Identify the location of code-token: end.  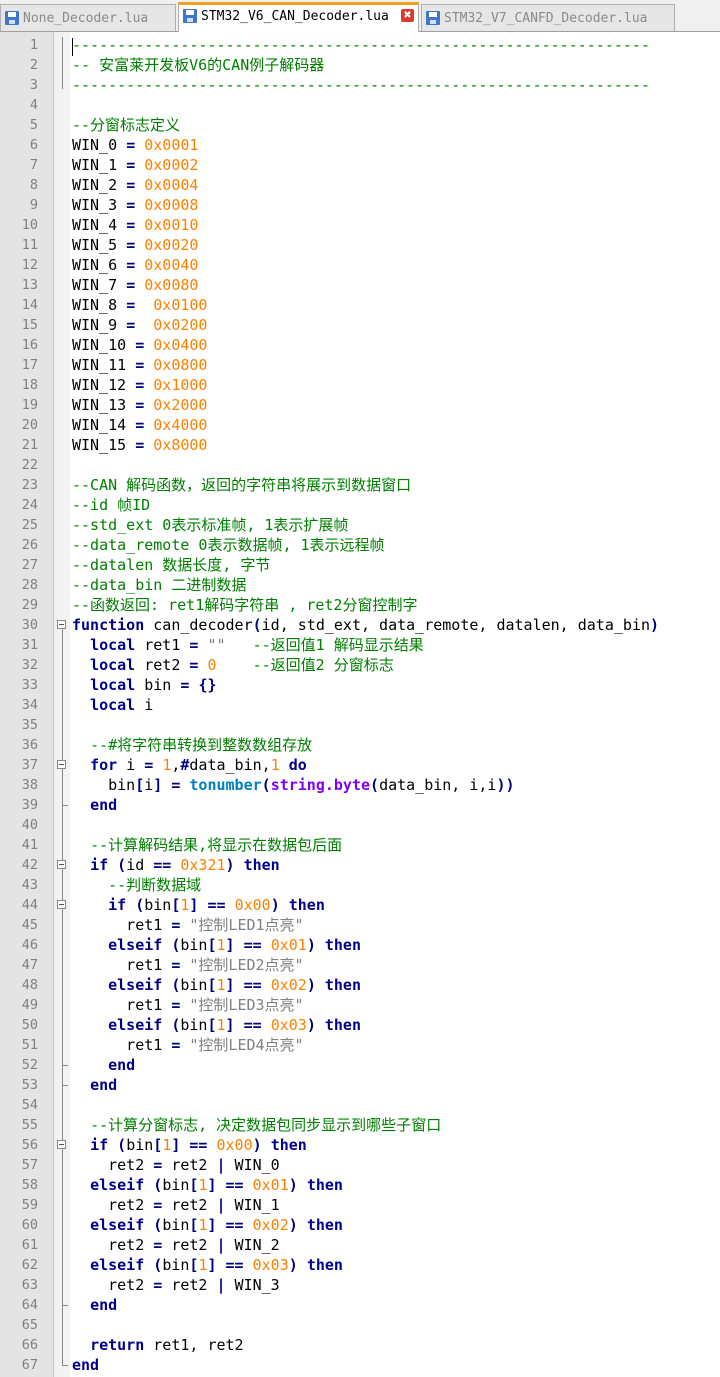
(104, 1085).